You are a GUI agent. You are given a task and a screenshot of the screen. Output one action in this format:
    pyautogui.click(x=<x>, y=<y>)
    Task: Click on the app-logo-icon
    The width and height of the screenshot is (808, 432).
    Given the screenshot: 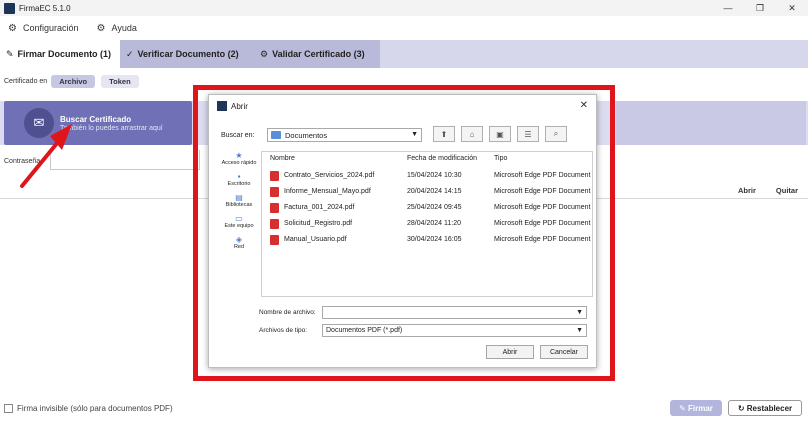 What is the action you would take?
    pyautogui.click(x=9, y=8)
    